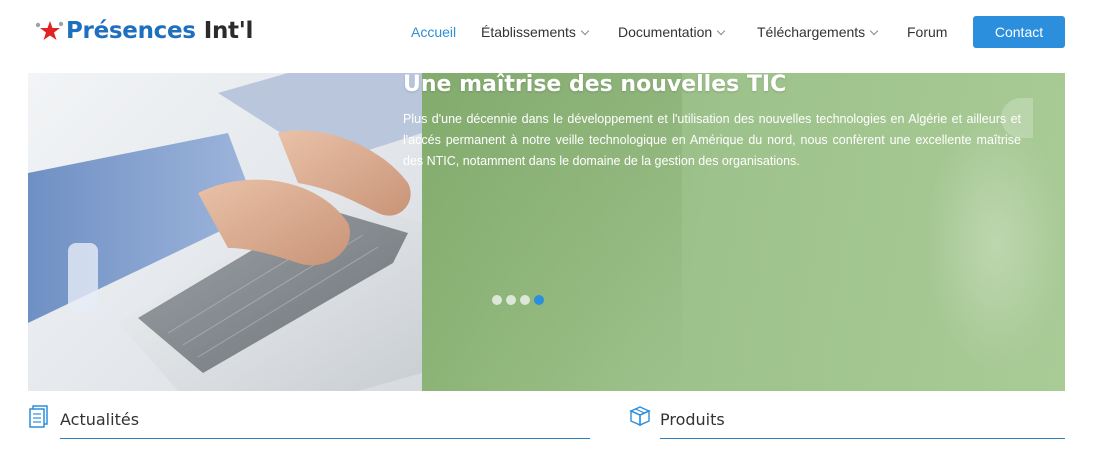 The width and height of the screenshot is (1103, 470). I want to click on news-icon, so click(39, 416).